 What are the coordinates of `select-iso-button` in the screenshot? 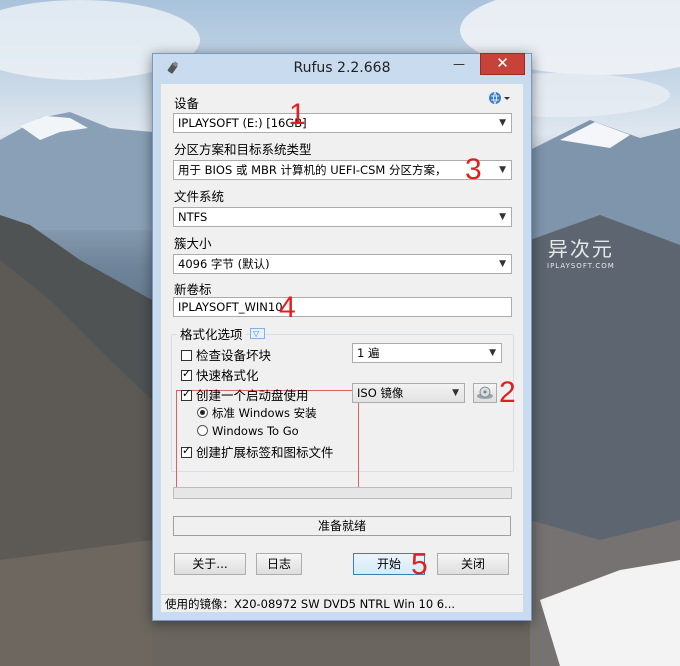 It's located at (485, 393).